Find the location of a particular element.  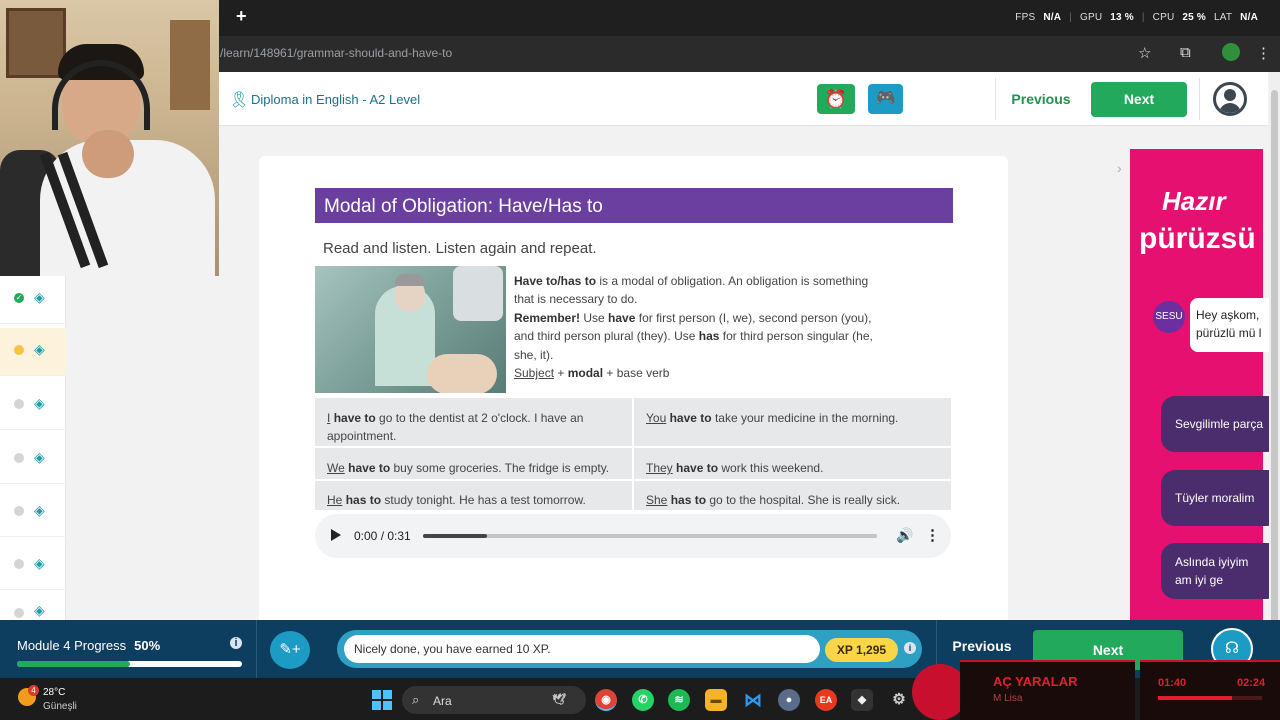

ad-chat-bubble: Hey aşkom, pürüzlü mü l is located at coordinates (1235, 325).